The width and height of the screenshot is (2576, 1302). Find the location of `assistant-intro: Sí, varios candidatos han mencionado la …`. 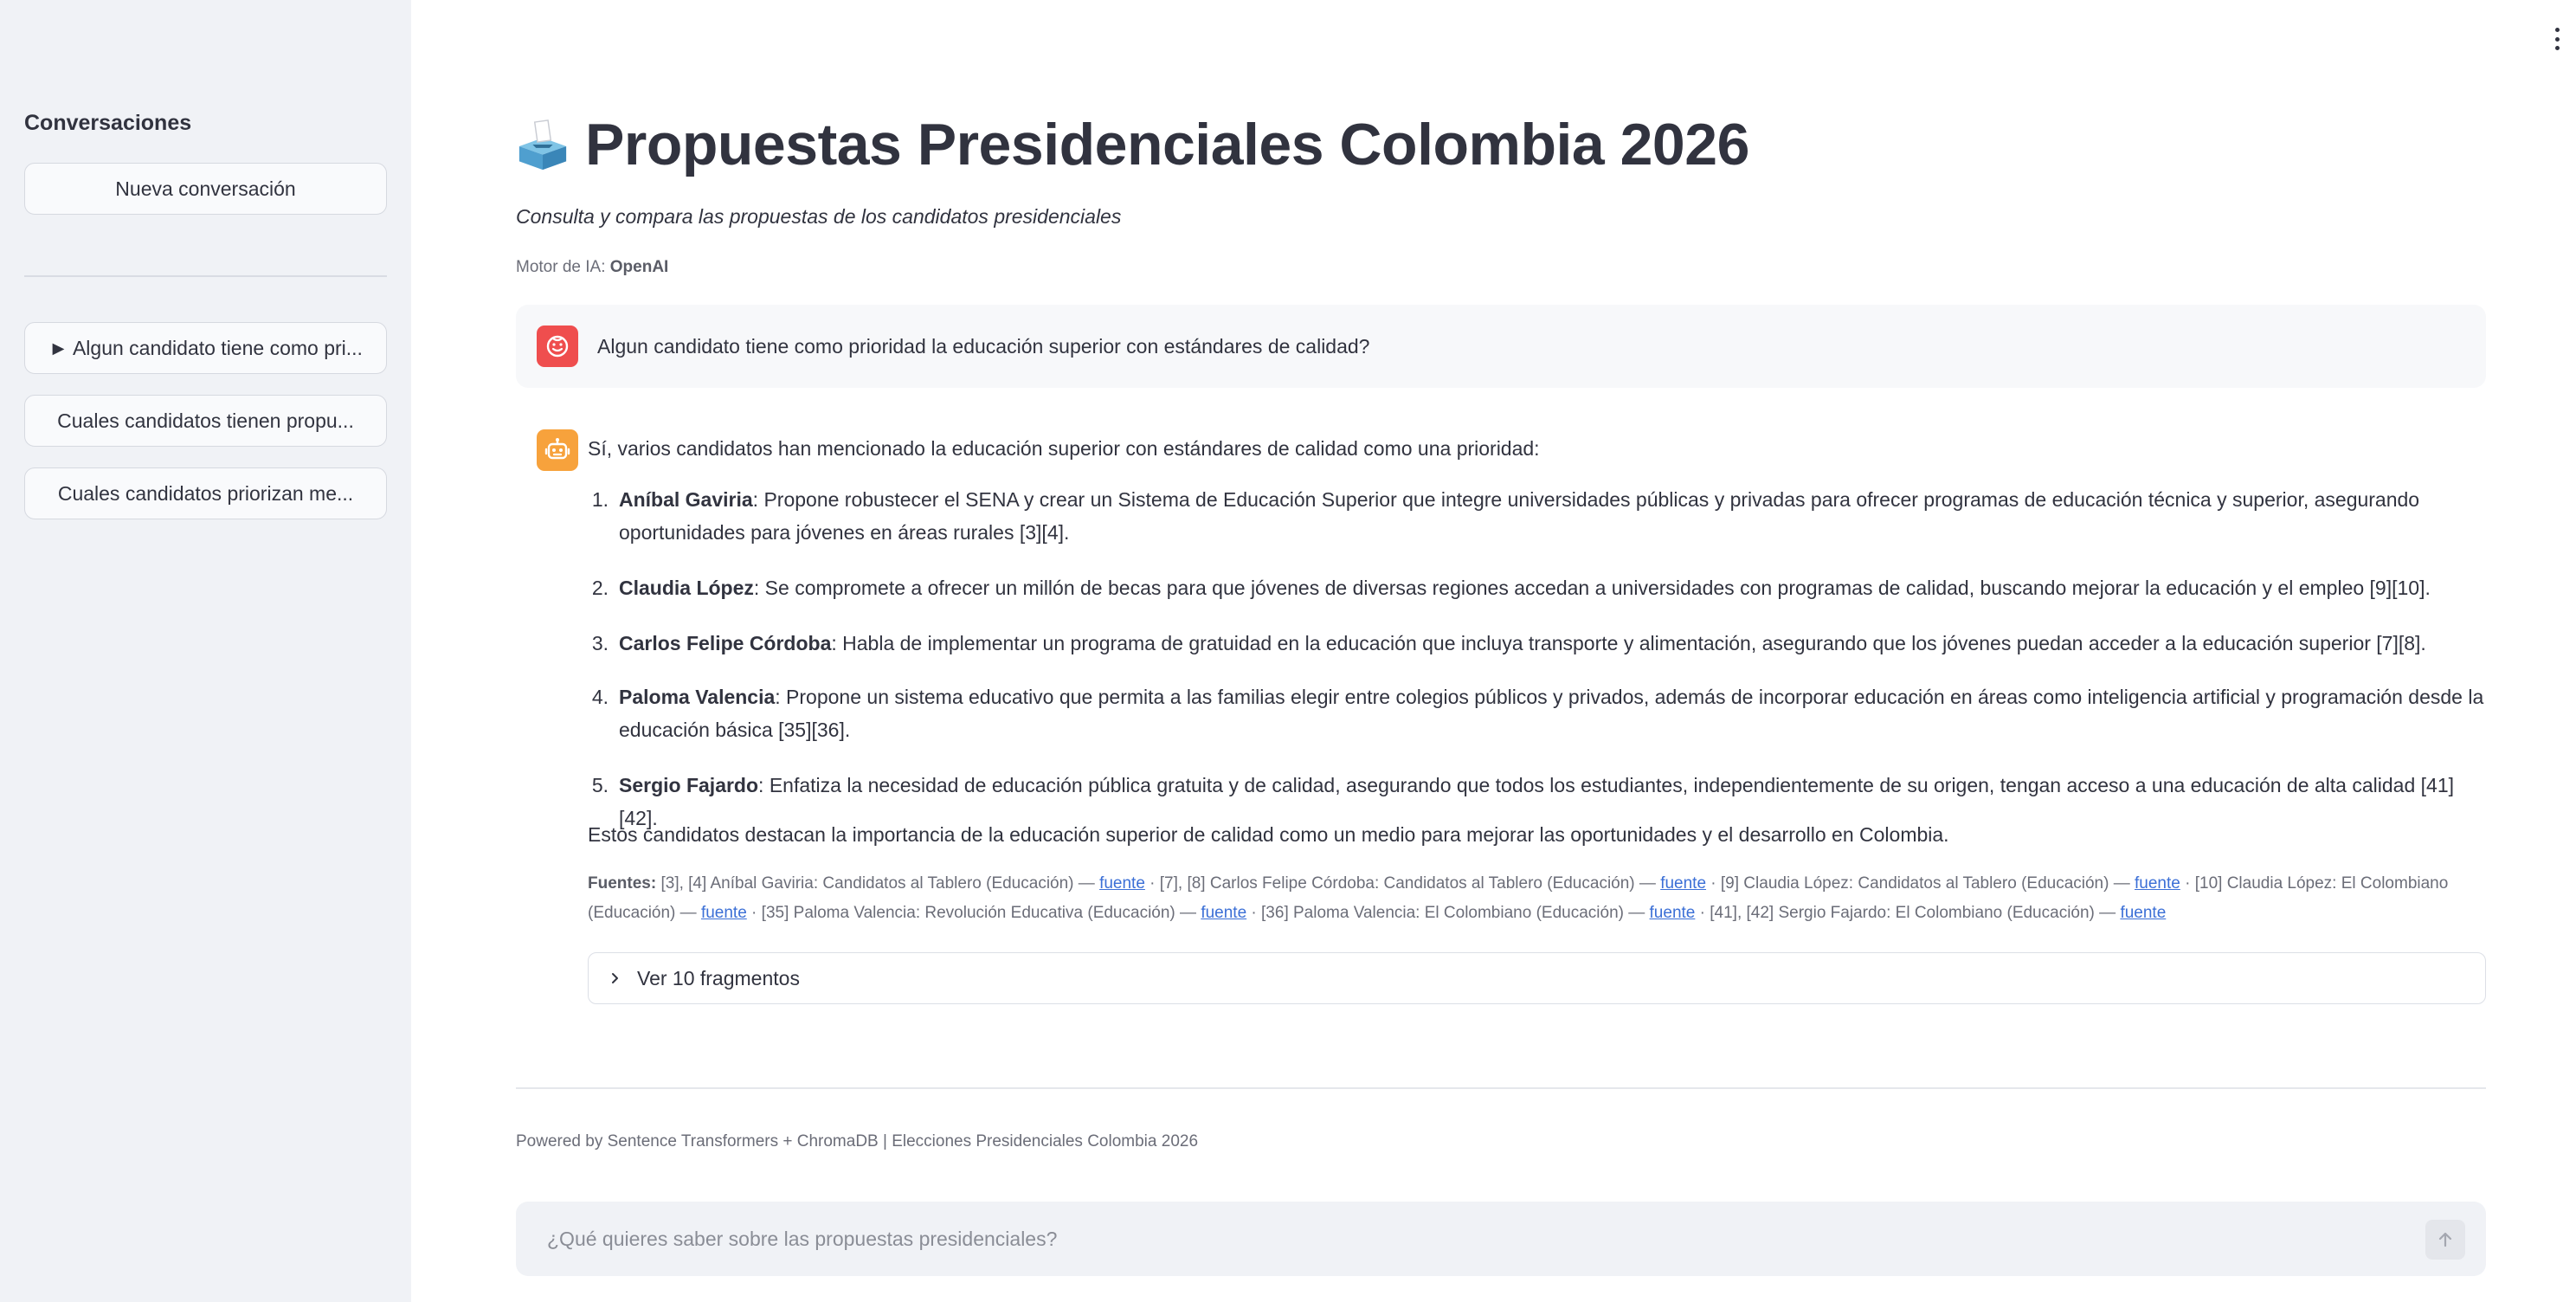

assistant-intro: Sí, varios candidatos han mencionado la … is located at coordinates (1064, 448).